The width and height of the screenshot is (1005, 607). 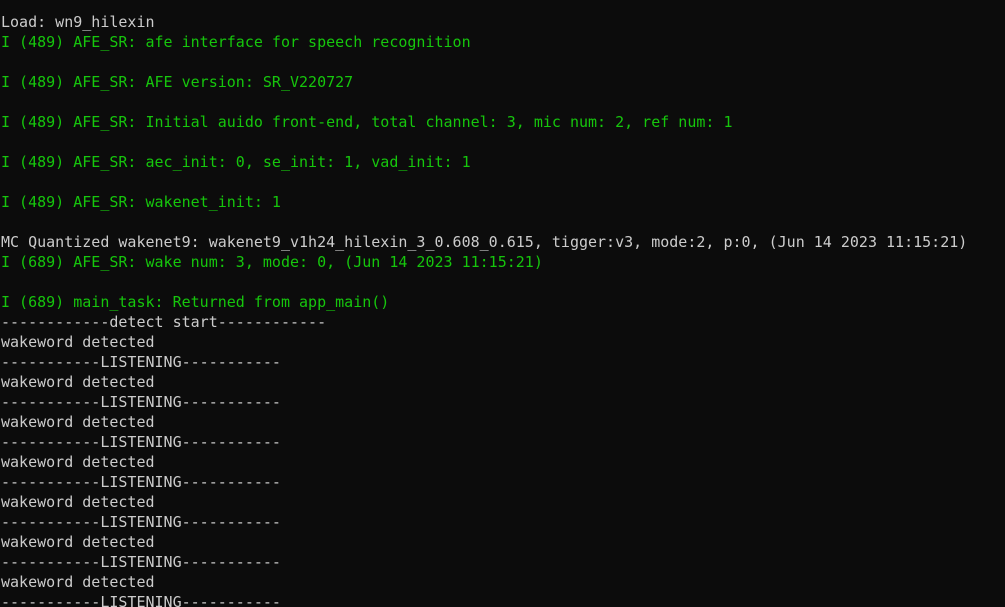 I want to click on terminal-line: I (489) AFE_SR: wakenet_init: 1, so click(x=141, y=202).